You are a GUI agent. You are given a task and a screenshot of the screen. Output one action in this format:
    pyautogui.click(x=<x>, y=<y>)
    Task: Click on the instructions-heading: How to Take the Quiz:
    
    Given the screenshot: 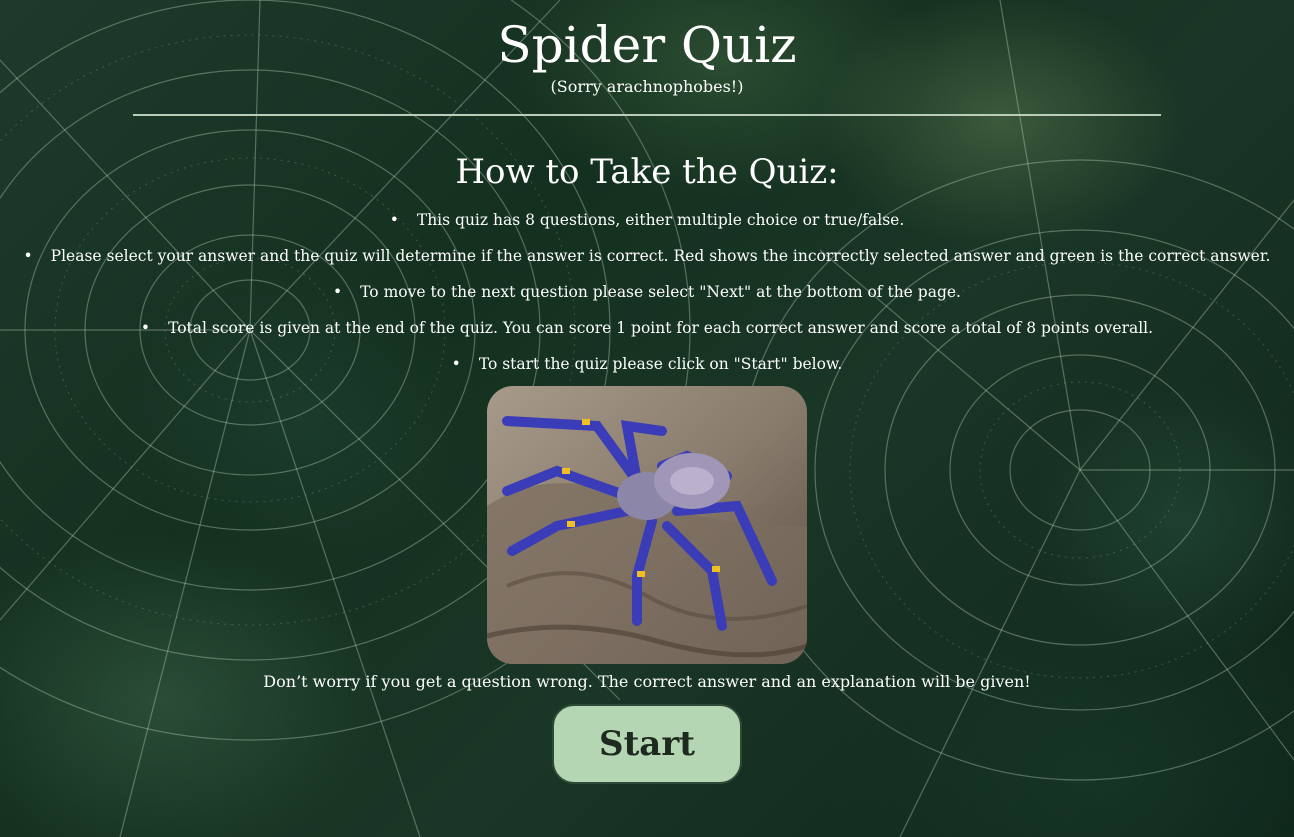 What is the action you would take?
    pyautogui.click(x=647, y=172)
    